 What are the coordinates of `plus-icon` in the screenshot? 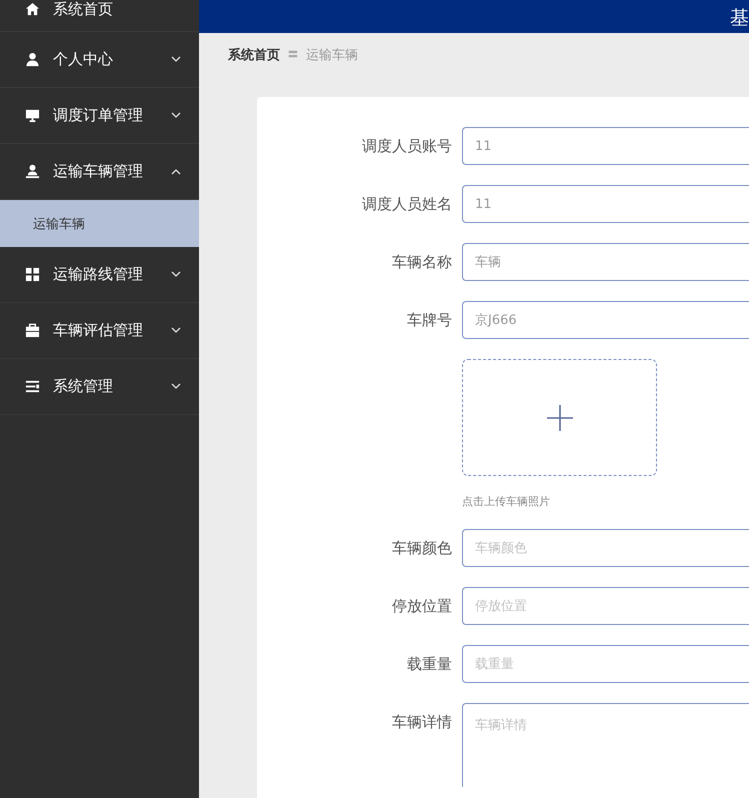 It's located at (559, 417).